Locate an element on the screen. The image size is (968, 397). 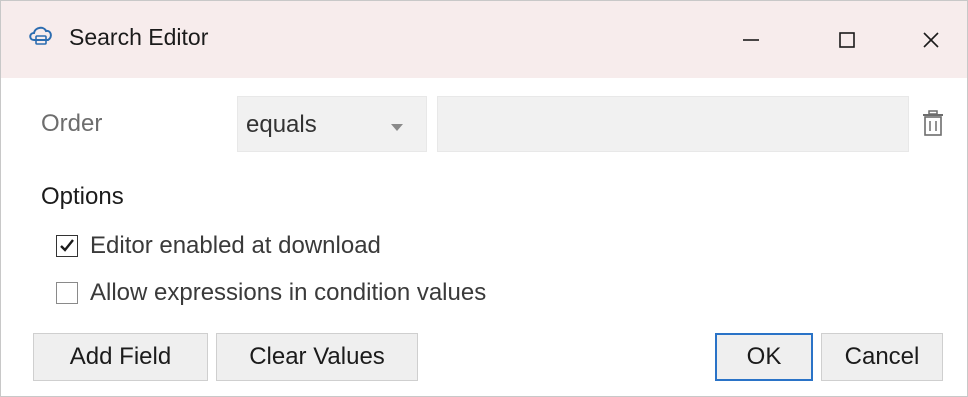
checkbox-checked is located at coordinates (67, 246).